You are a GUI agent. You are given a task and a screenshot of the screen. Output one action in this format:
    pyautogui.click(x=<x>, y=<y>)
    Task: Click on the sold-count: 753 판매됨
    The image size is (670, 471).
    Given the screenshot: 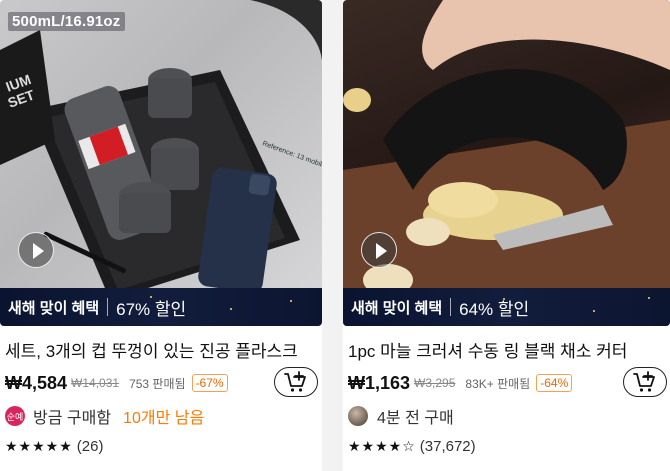 What is the action you would take?
    pyautogui.click(x=157, y=383)
    